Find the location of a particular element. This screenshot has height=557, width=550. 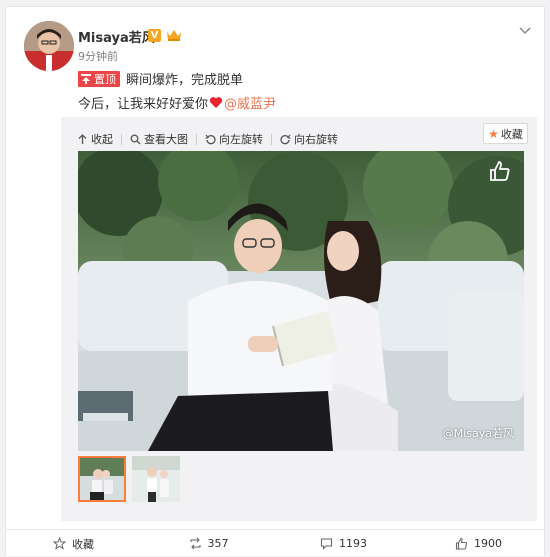

post-text-2: 今后，让我来好好爱你 is located at coordinates (143, 104).